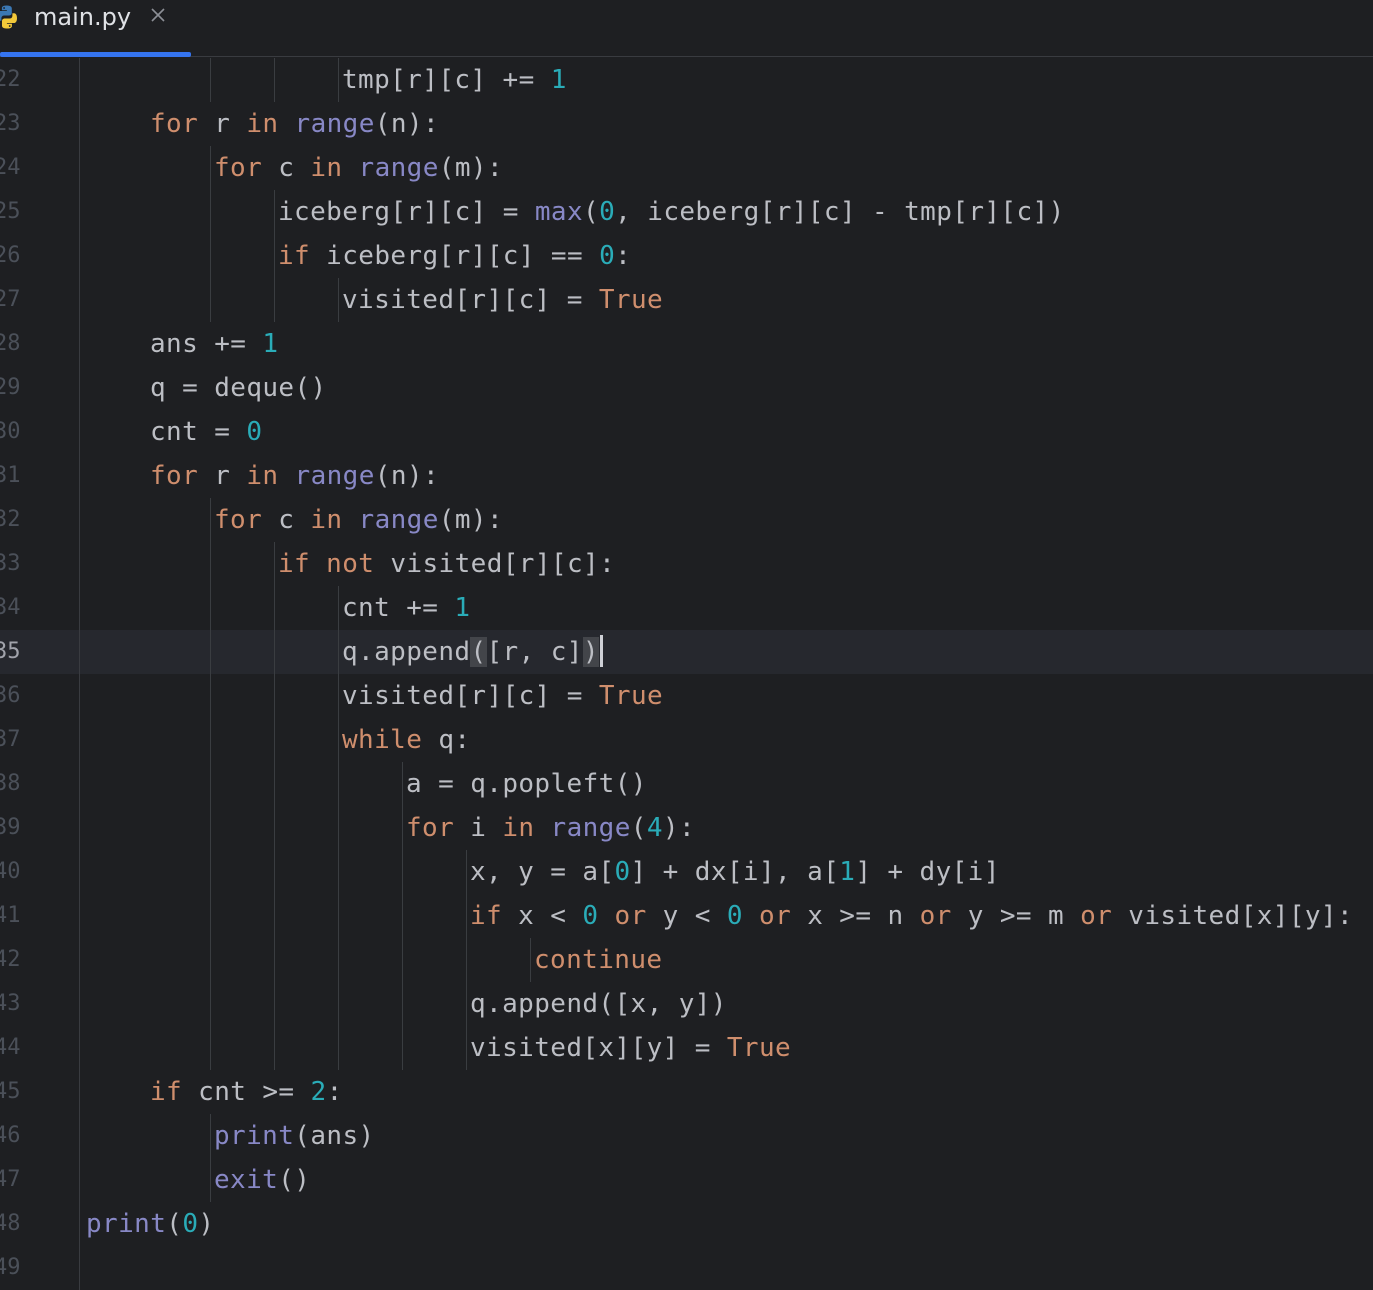  I want to click on keyword-token: True, so click(631, 696).